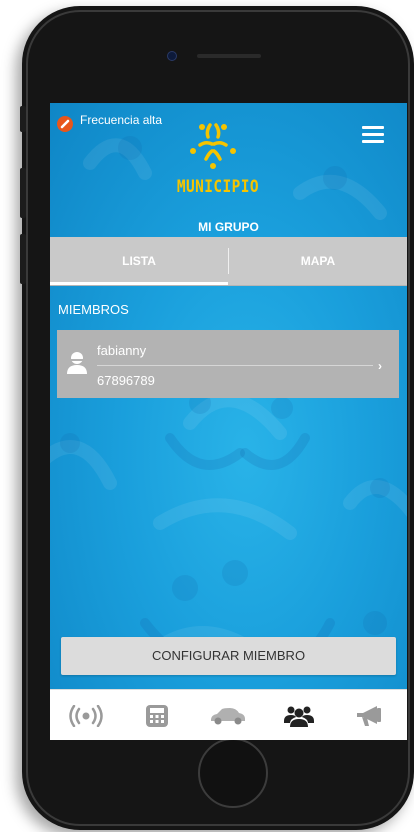 Image resolution: width=414 pixels, height=832 pixels. I want to click on tab-bar: LISTA MAPA, so click(228, 261).